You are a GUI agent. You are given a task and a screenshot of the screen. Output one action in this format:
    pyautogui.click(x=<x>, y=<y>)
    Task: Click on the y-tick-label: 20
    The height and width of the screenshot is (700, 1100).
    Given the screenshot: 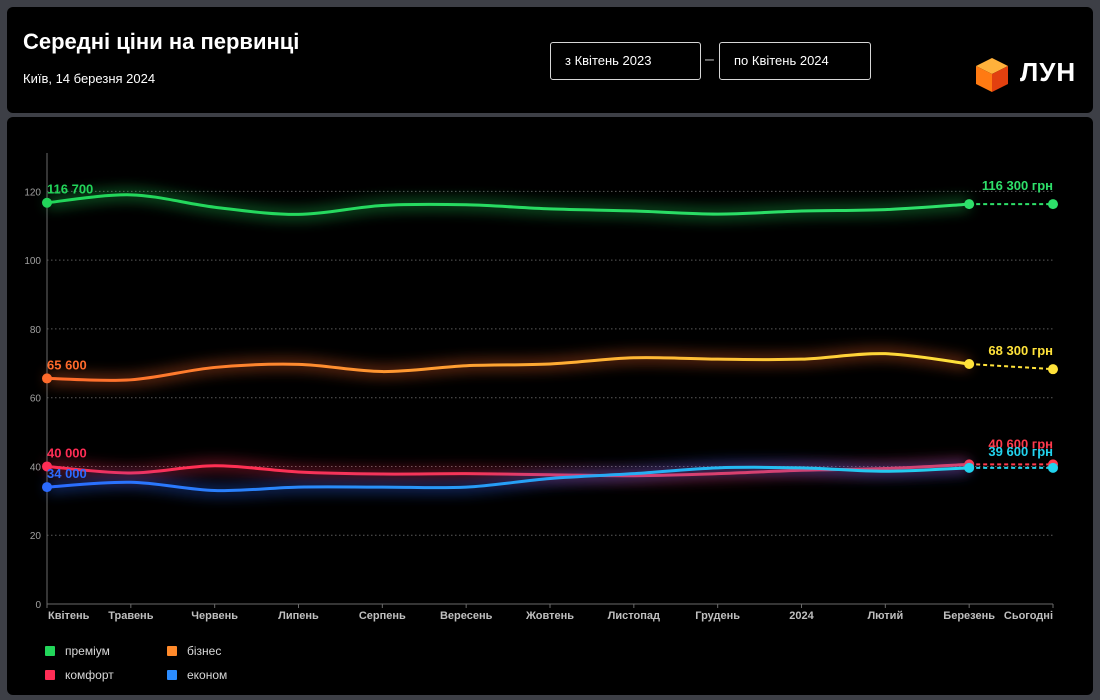 What is the action you would take?
    pyautogui.click(x=36, y=536)
    